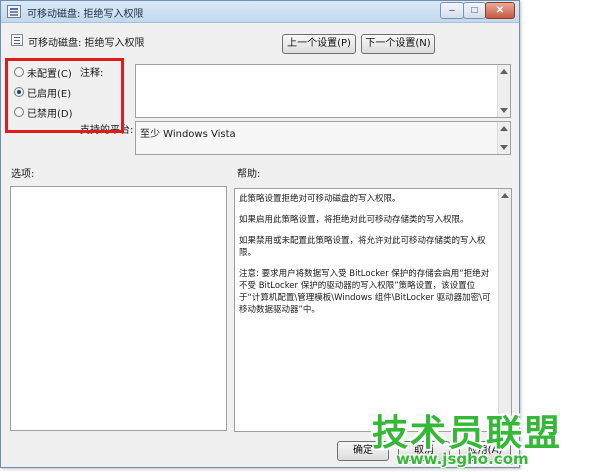 The width and height of the screenshot is (602, 472). Describe the element at coordinates (64, 95) in the screenshot. I see `radio-group-highlight` at that location.